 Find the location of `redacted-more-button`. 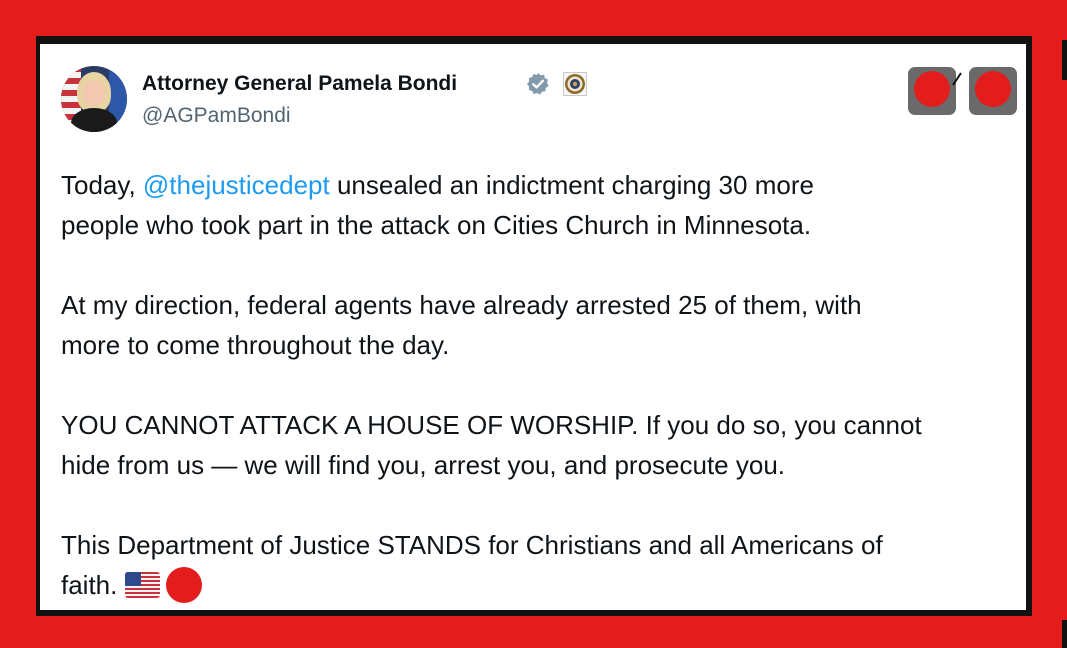

redacted-more-button is located at coordinates (993, 91).